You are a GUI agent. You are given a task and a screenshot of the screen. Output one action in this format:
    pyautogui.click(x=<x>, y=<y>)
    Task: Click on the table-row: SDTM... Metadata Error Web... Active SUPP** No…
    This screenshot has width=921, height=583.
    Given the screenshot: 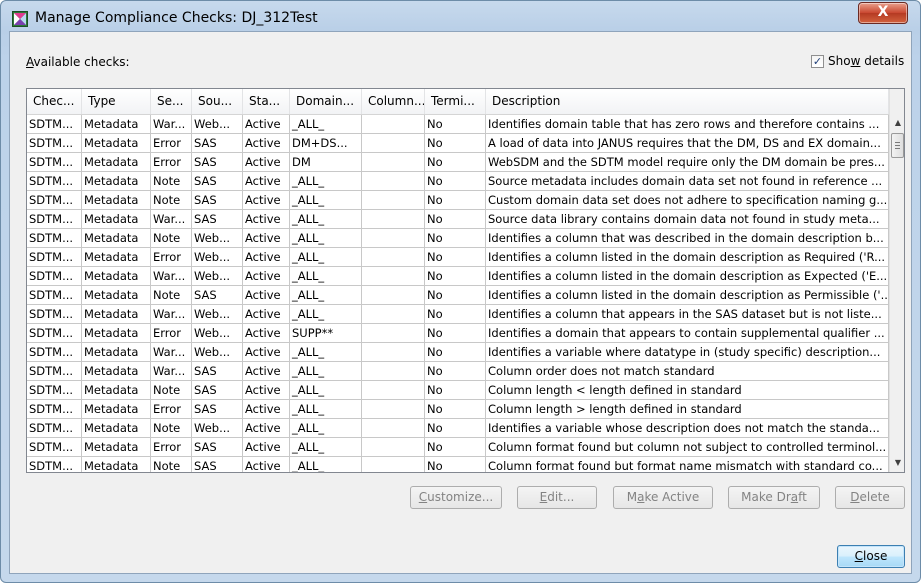 What is the action you would take?
    pyautogui.click(x=458, y=333)
    